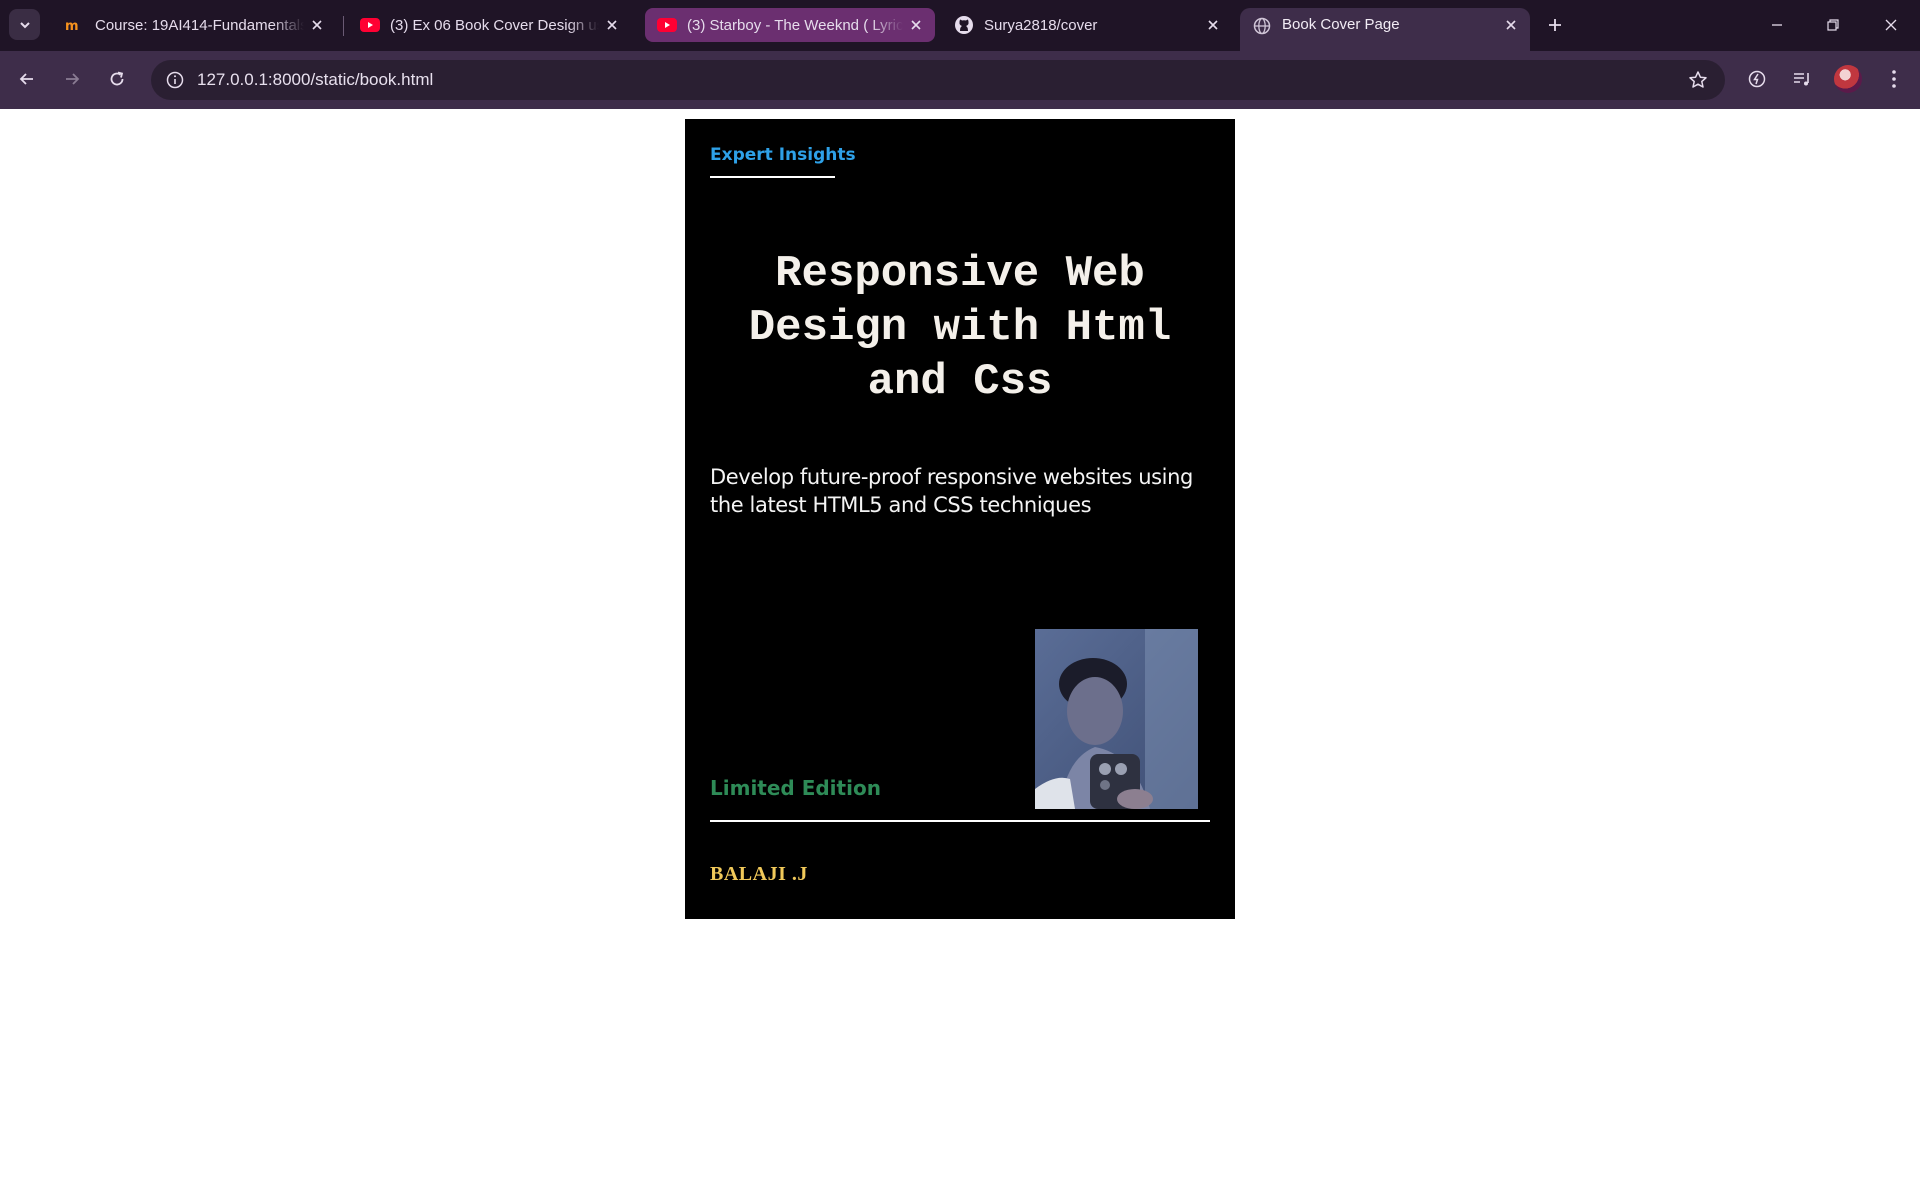  Describe the element at coordinates (1116, 719) in the screenshot. I see `author-photo` at that location.